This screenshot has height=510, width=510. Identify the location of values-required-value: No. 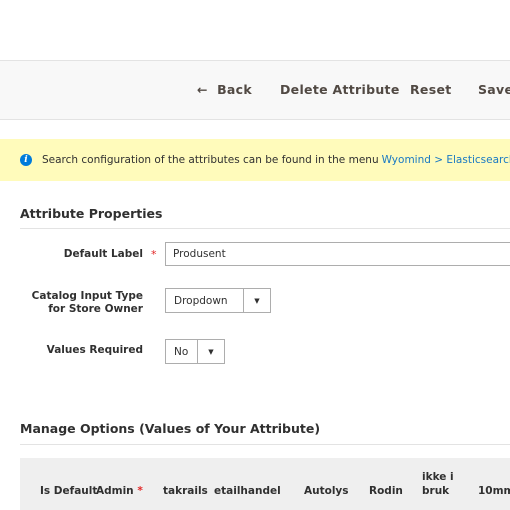
(181, 351).